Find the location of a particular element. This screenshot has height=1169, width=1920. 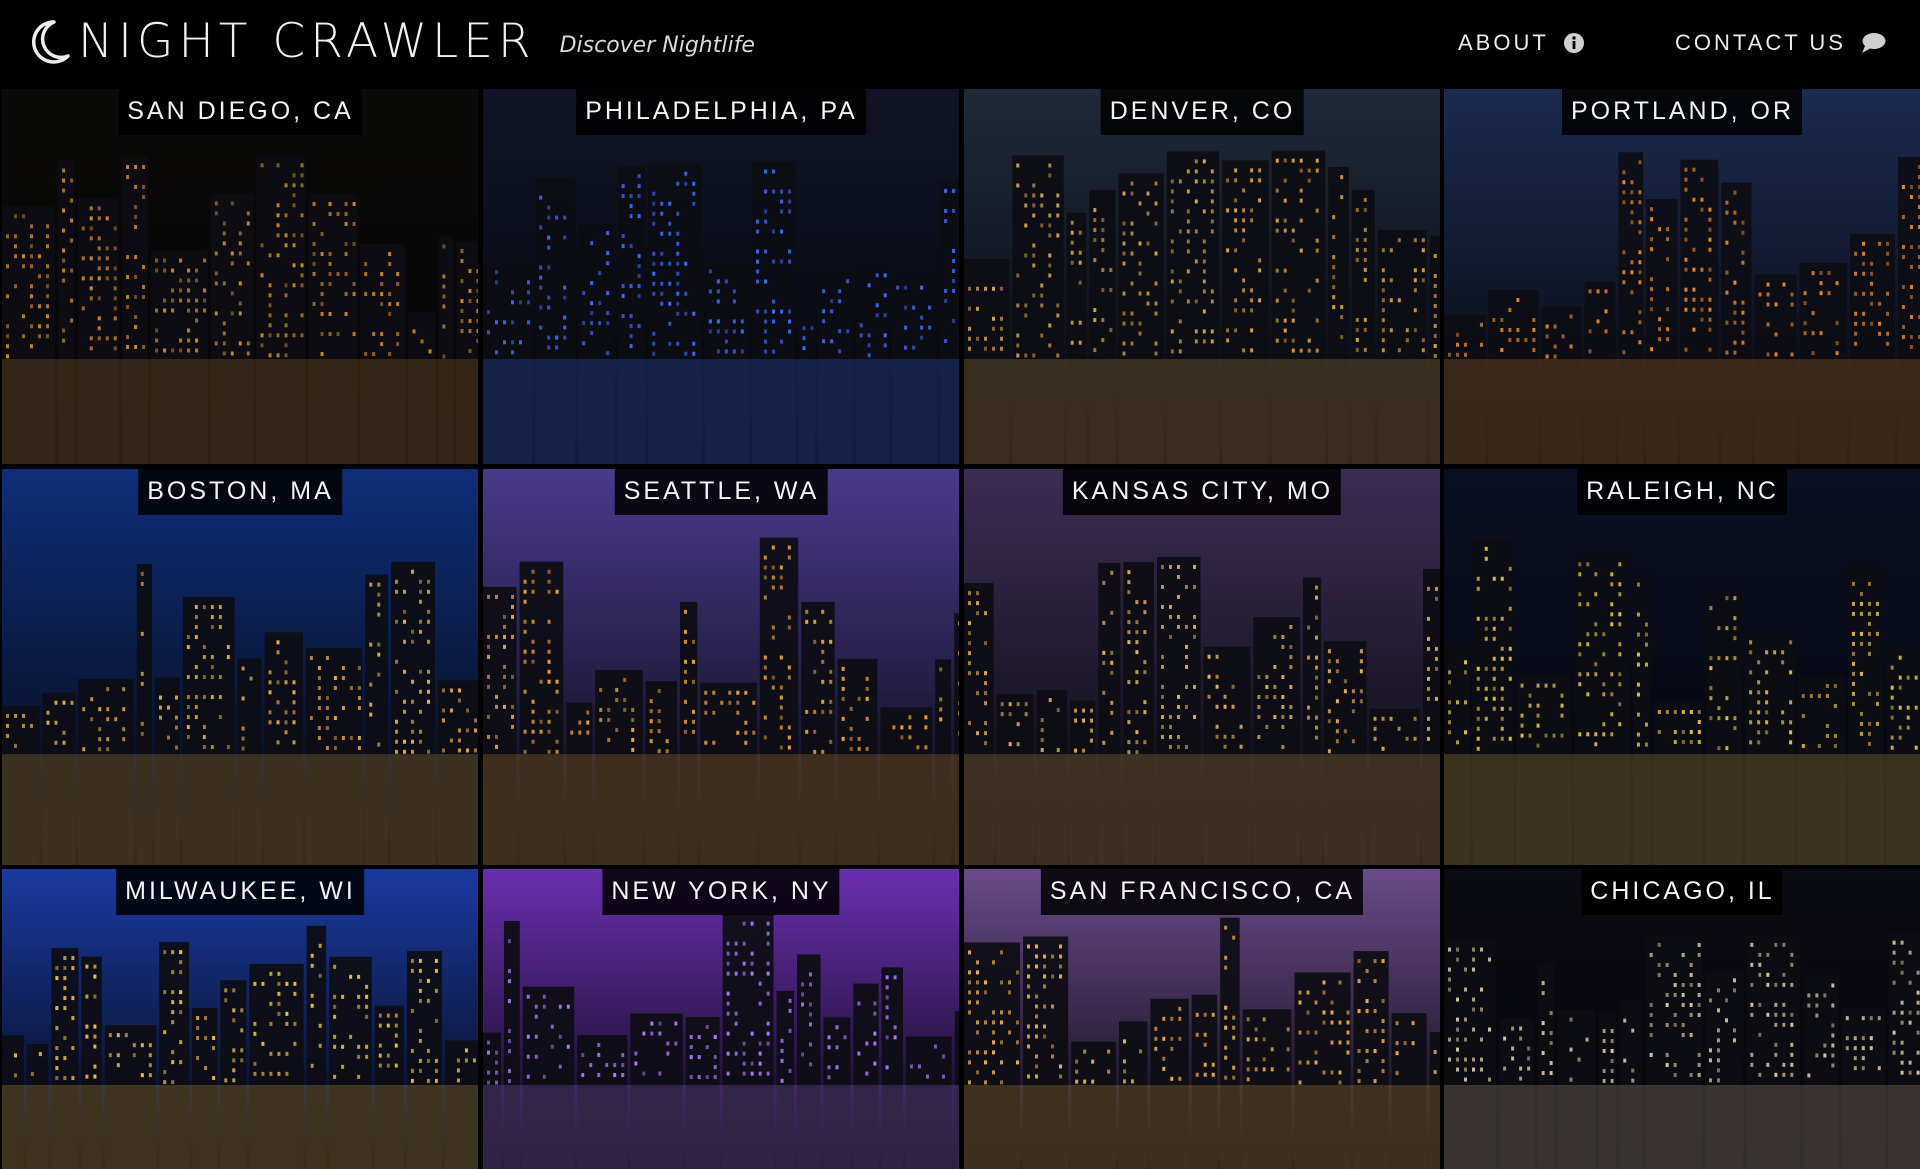

city-label: RALEIGH, NC is located at coordinates (1682, 492).